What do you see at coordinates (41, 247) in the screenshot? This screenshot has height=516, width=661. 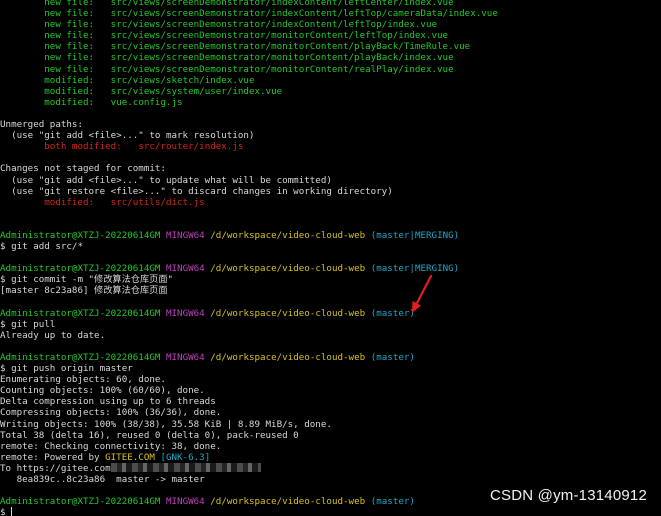 I see `command-line: $ git add src/*` at bounding box center [41, 247].